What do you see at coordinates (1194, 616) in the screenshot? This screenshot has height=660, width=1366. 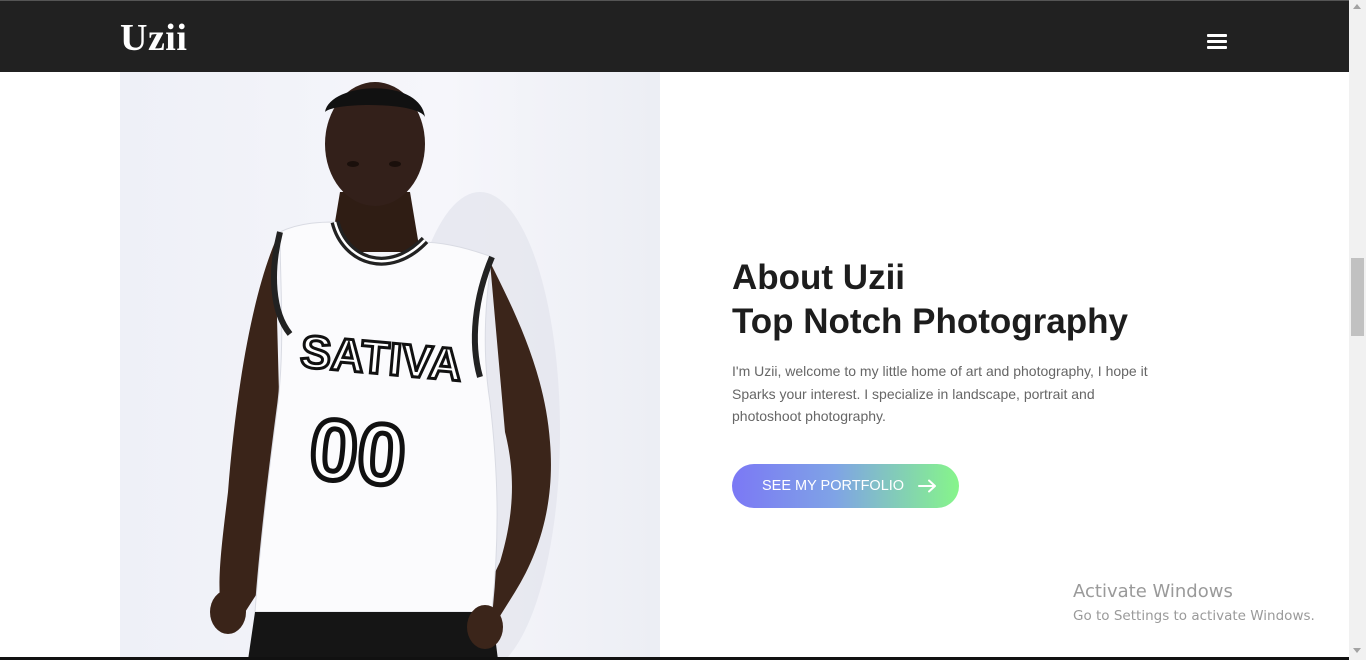 I see `watermark-subtitle: Go to Settings to activate Windows.` at bounding box center [1194, 616].